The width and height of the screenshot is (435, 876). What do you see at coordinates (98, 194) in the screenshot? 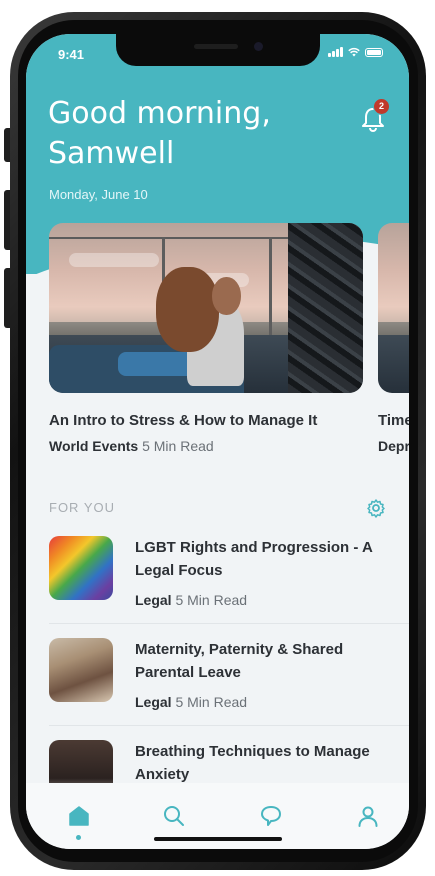
I see `date-label: Monday, June 10` at bounding box center [98, 194].